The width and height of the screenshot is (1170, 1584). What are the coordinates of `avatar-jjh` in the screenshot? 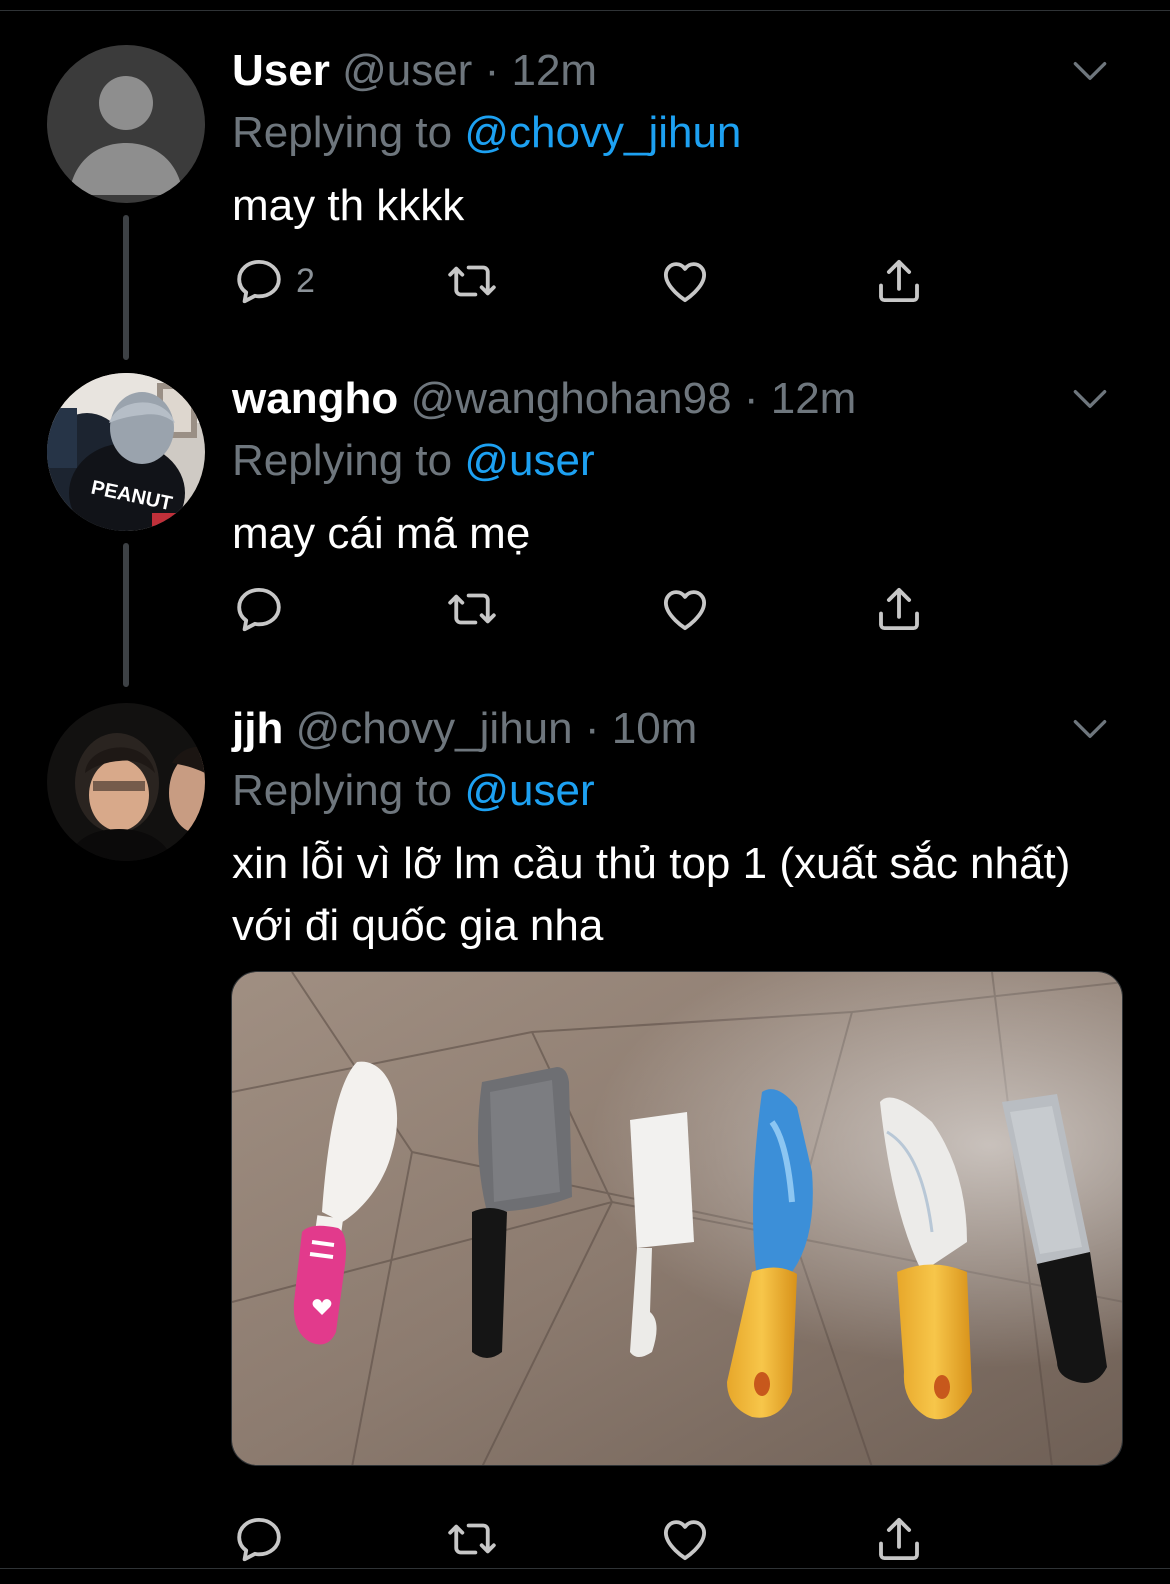 It's located at (126, 782).